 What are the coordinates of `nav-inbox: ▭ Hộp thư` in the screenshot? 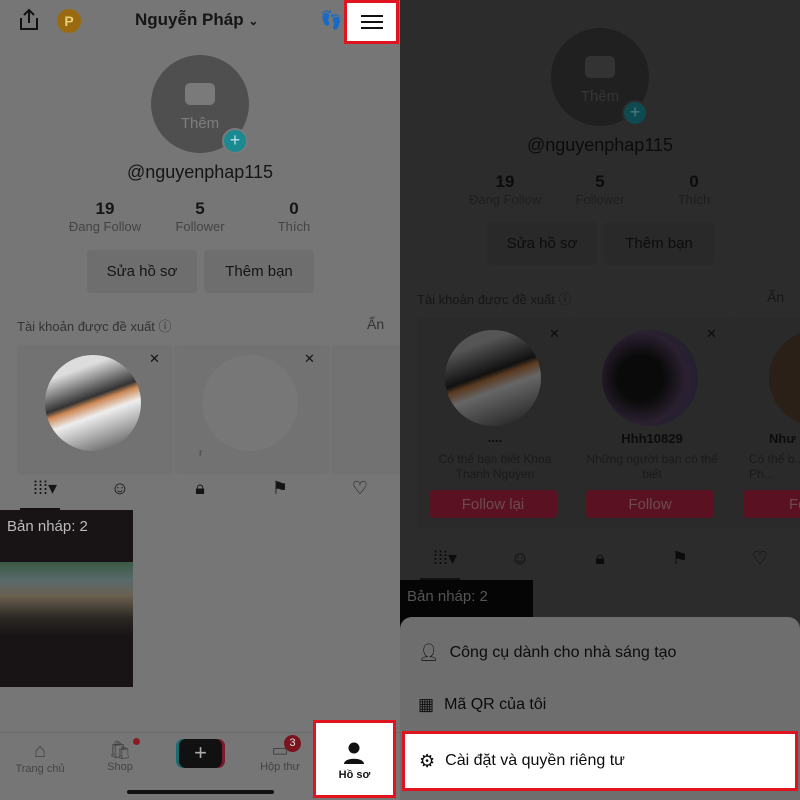 It's located at (280, 756).